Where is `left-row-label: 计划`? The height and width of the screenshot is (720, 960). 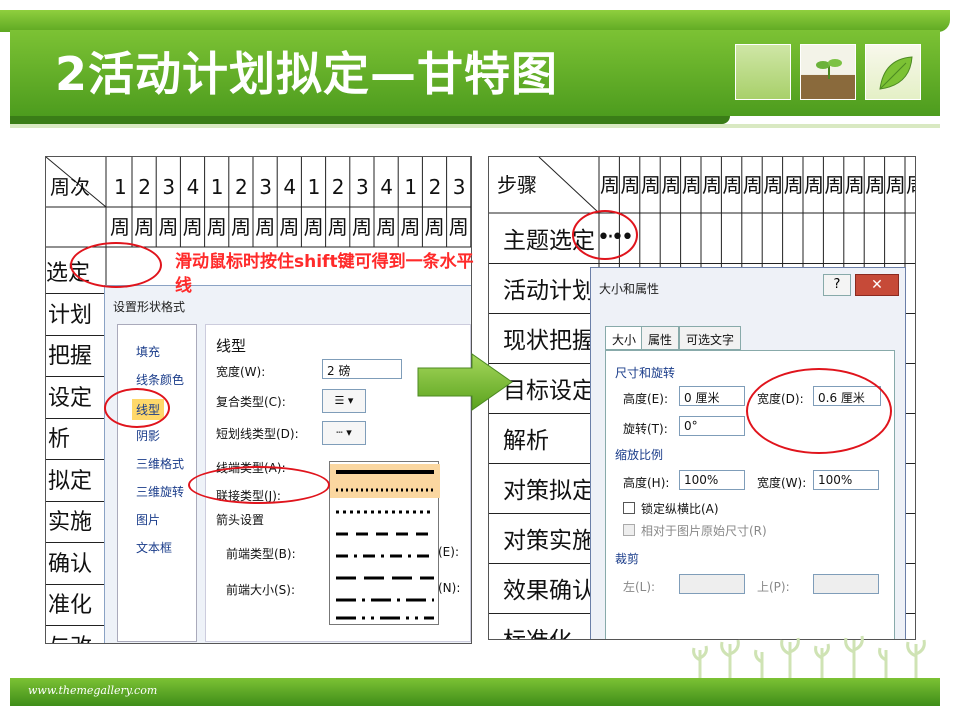 left-row-label: 计划 is located at coordinates (70, 315).